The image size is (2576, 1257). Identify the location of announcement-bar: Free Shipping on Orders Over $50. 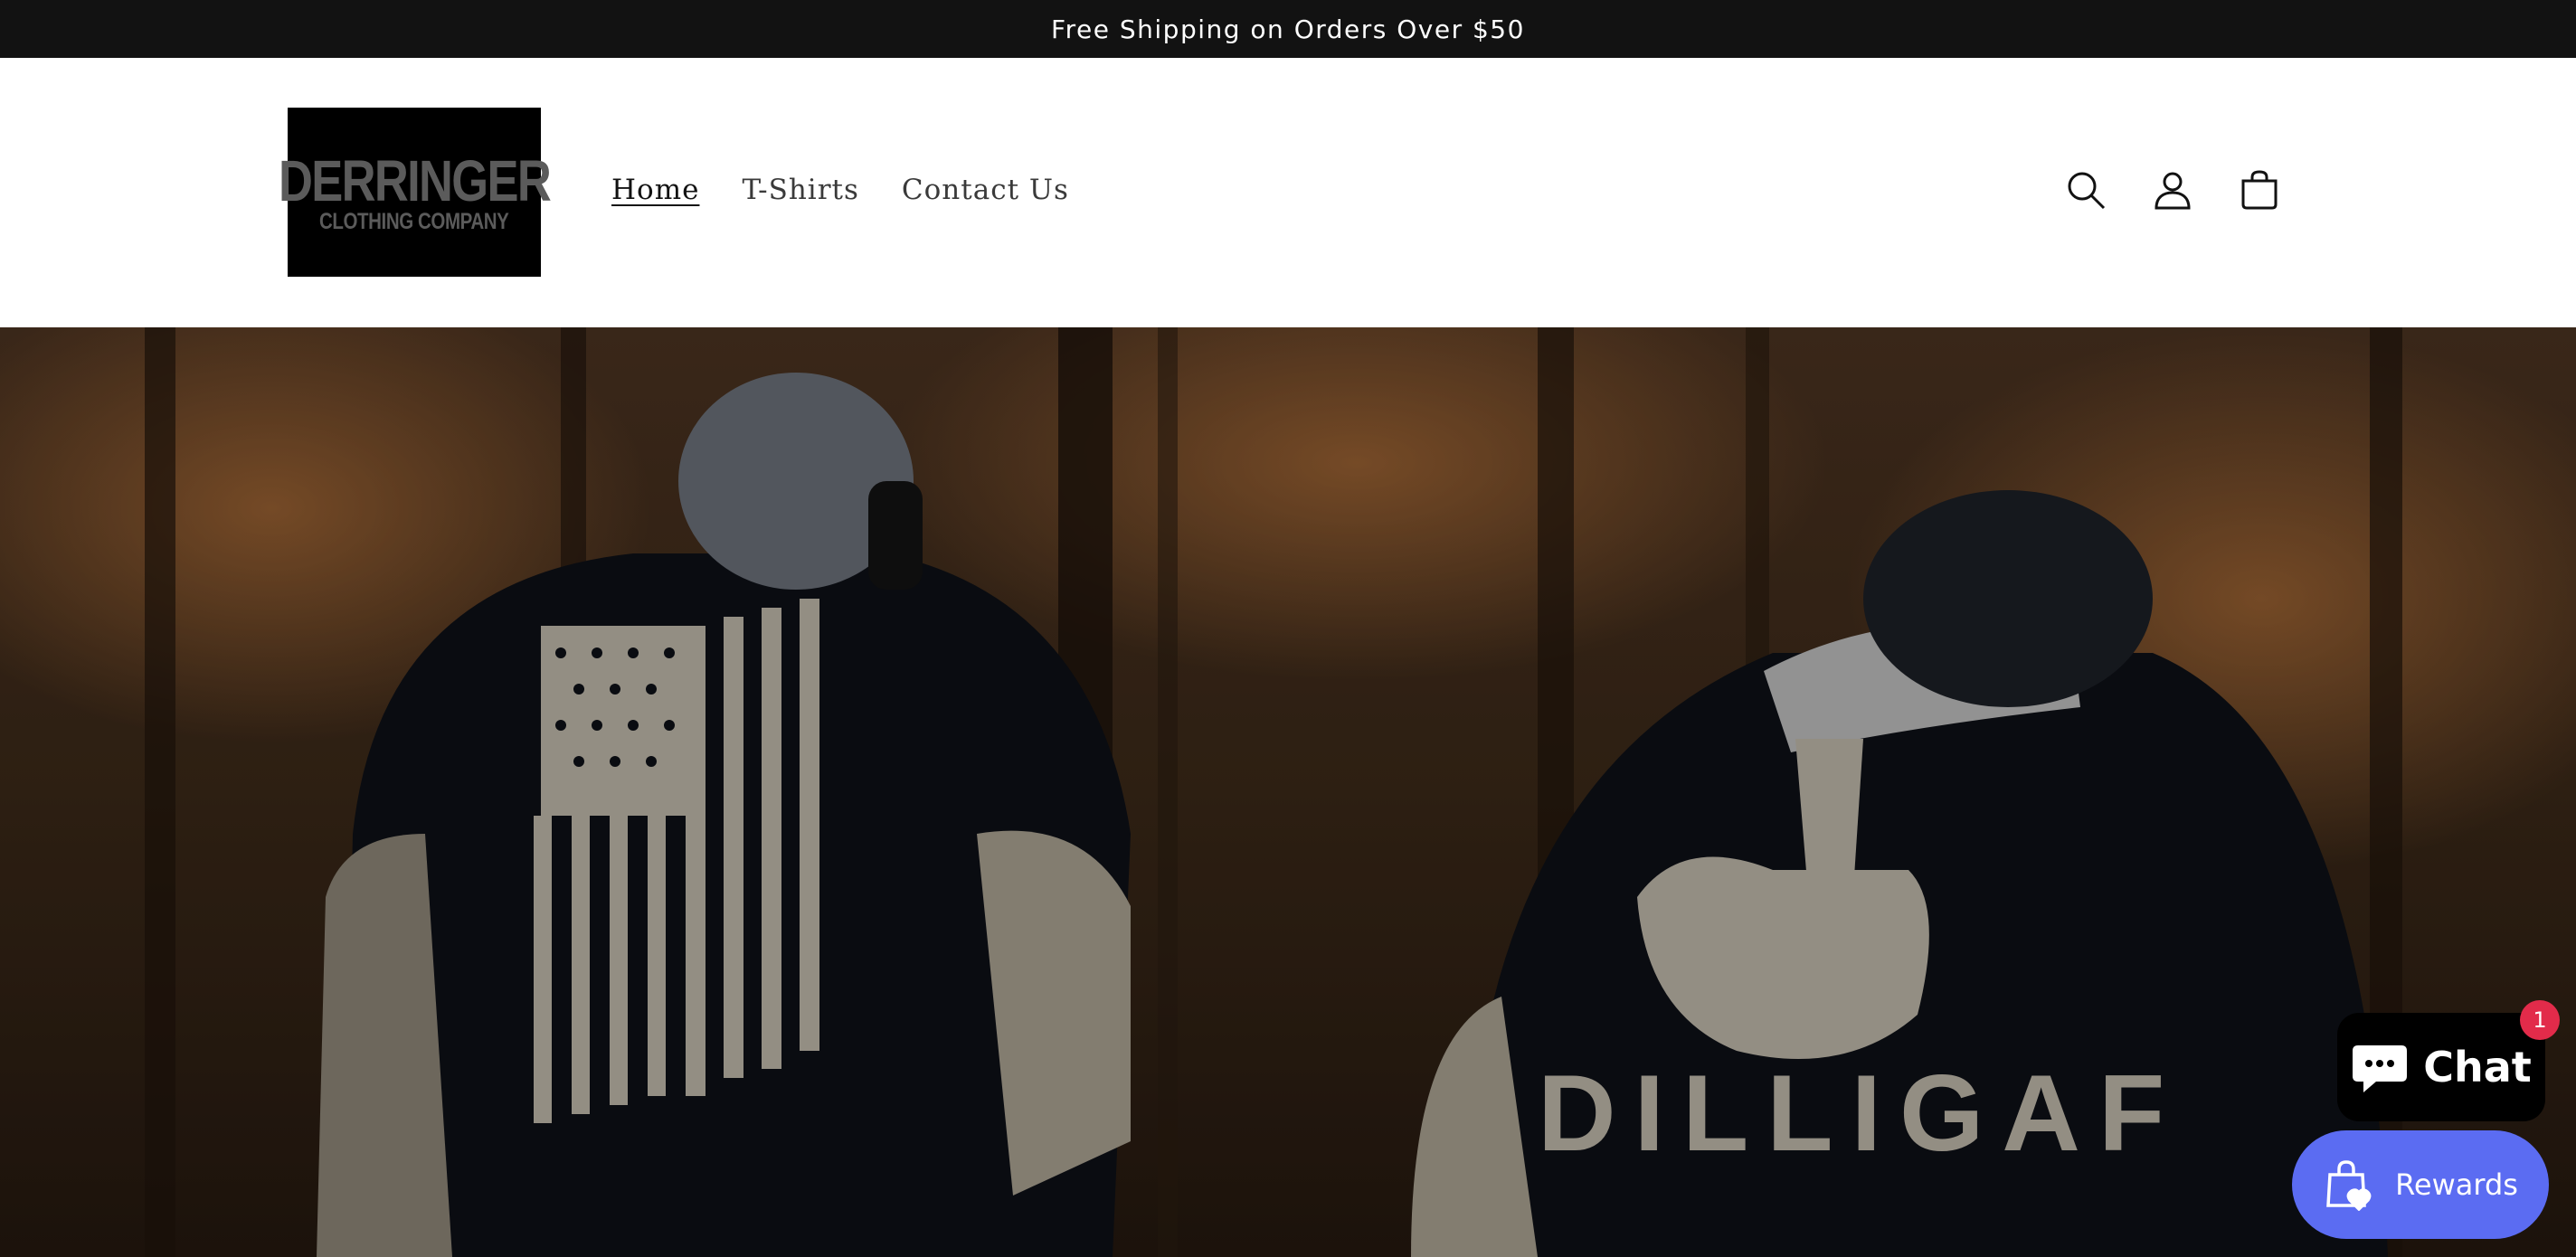
(1288, 29).